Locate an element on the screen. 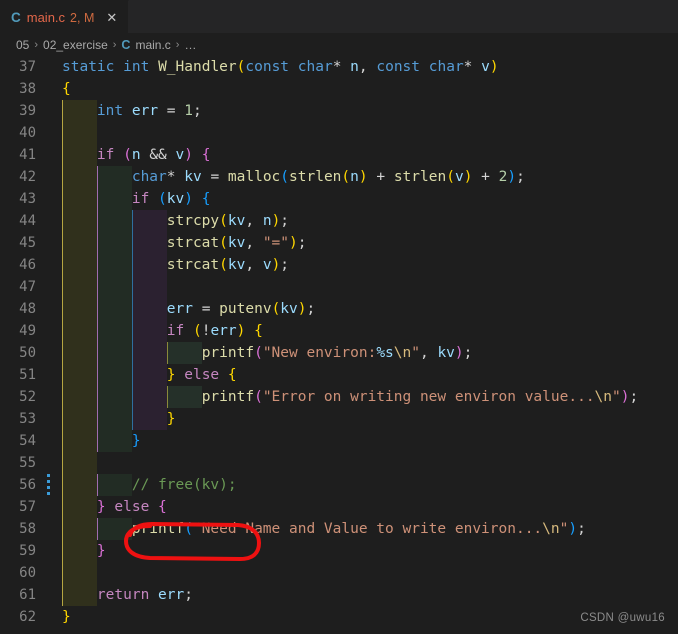  code-line-text: } is located at coordinates (119, 419).